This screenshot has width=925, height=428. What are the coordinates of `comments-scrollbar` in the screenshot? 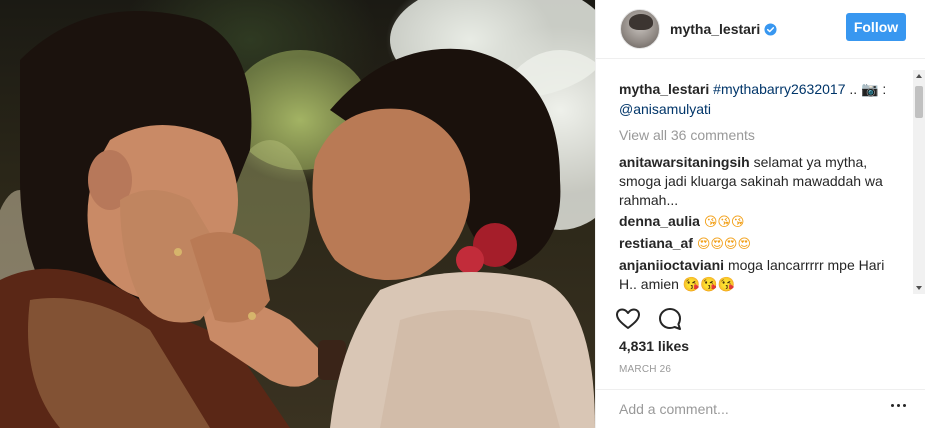 It's located at (919, 182).